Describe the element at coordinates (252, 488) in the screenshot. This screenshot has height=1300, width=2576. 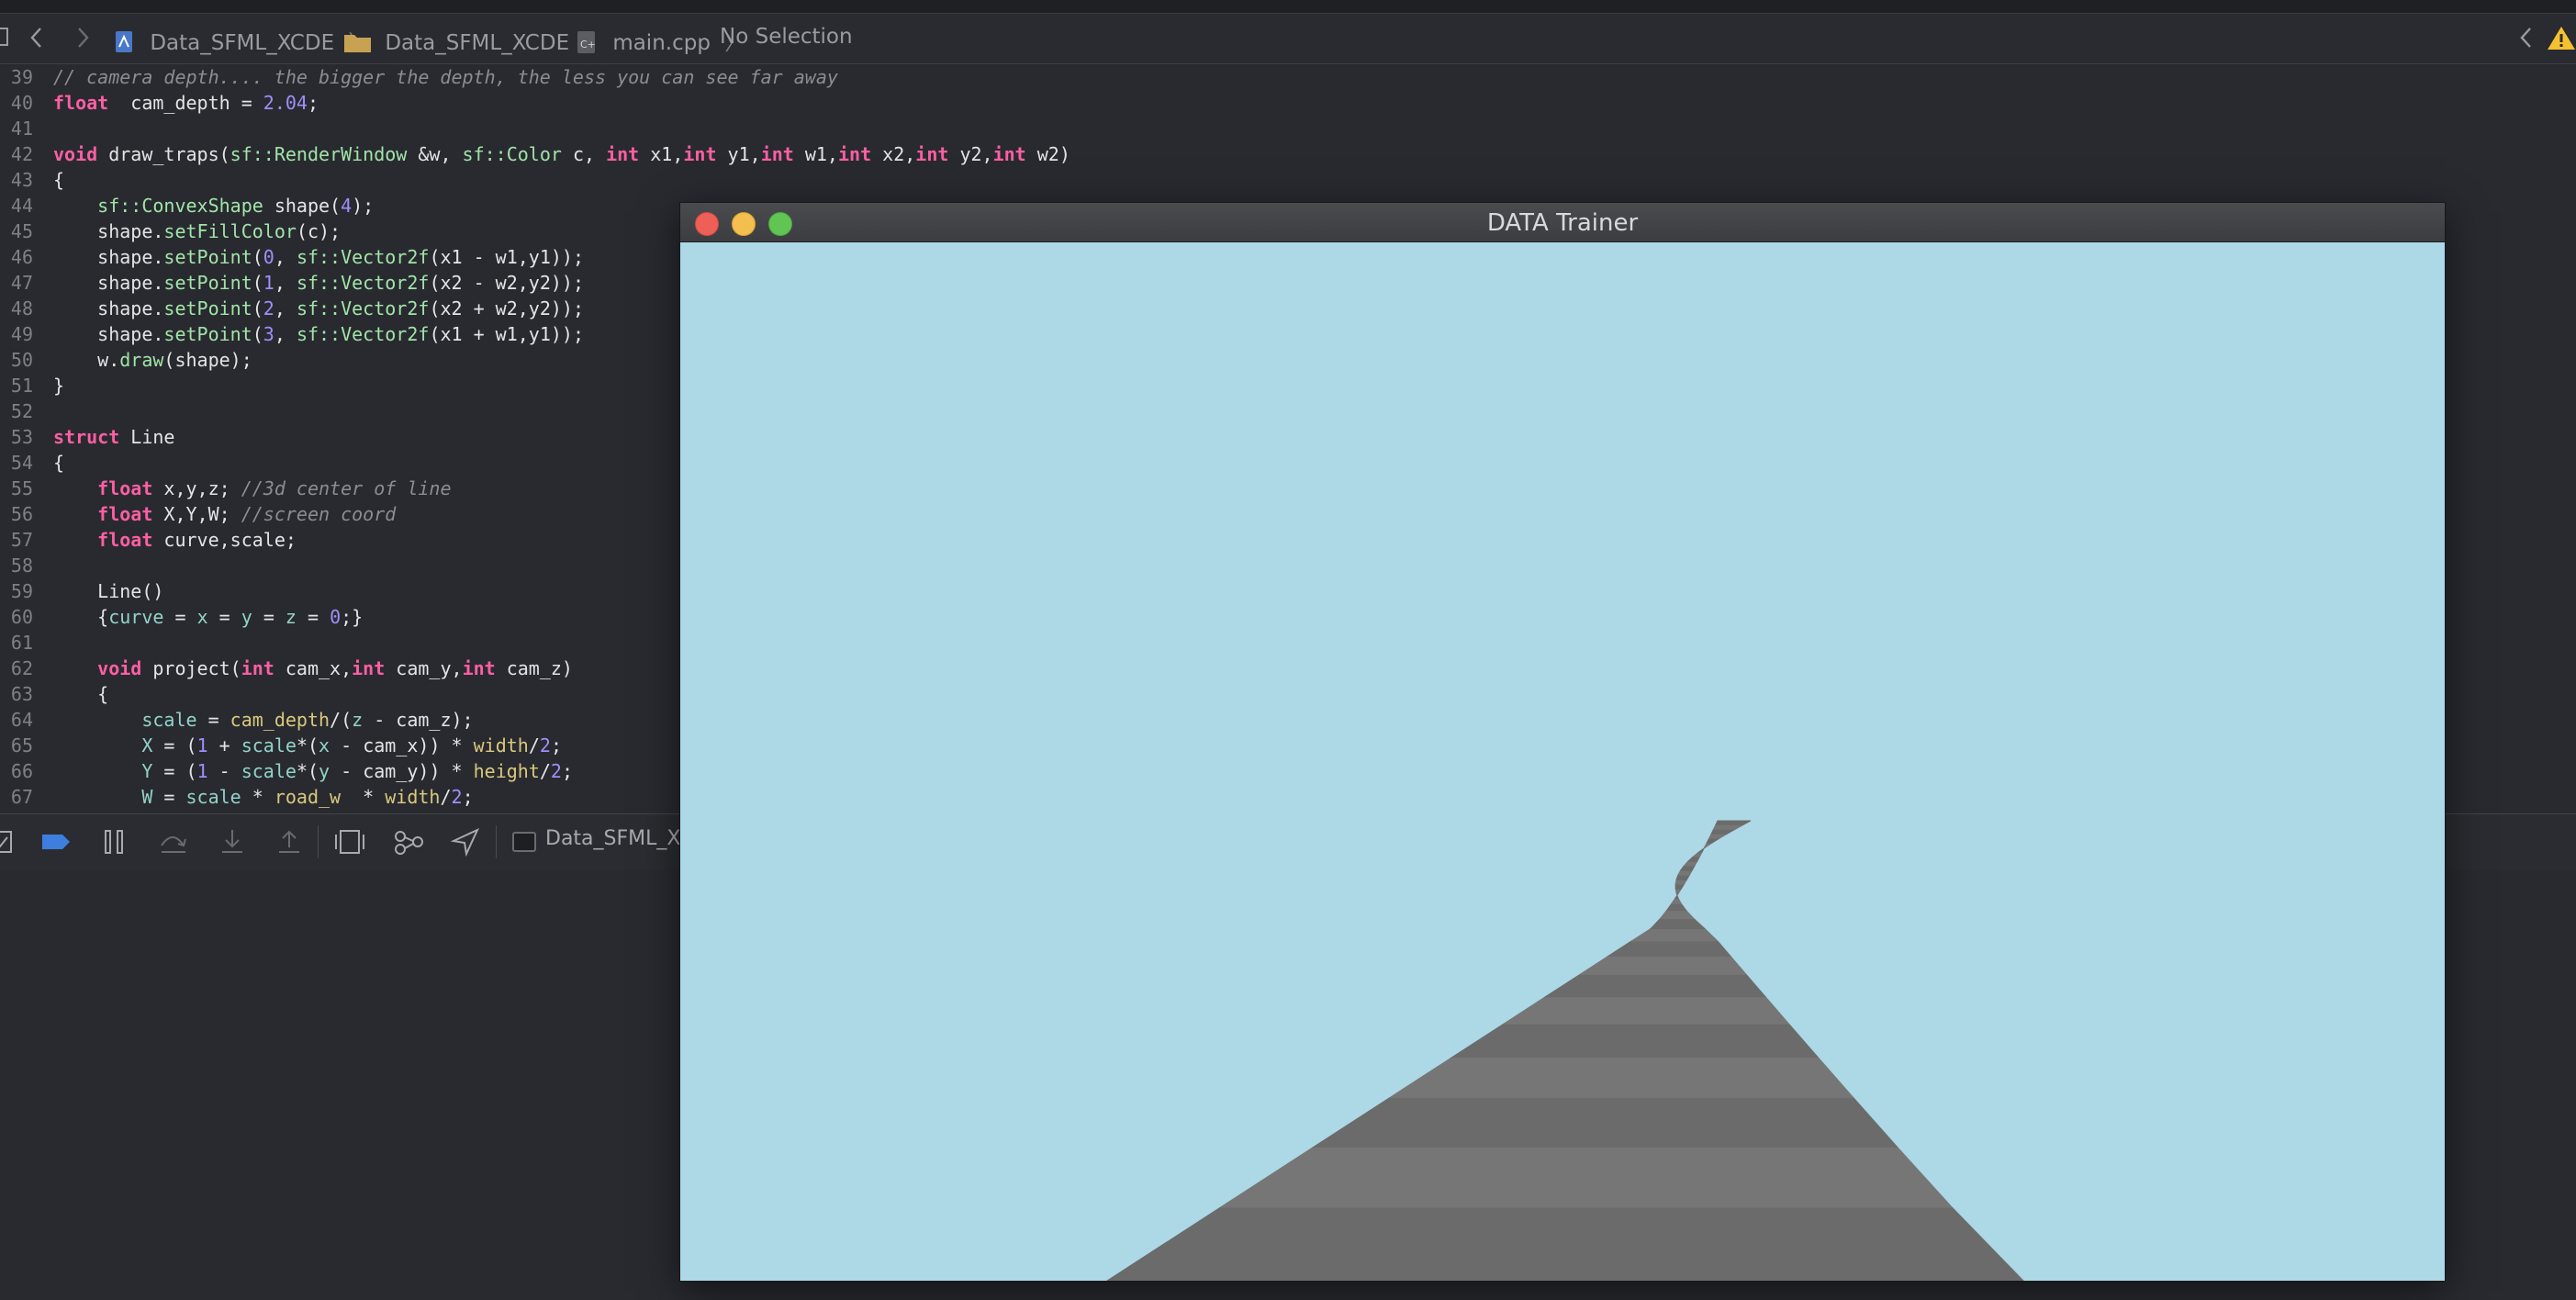
I see `code-text: float x,y,z; //3d center of line` at that location.